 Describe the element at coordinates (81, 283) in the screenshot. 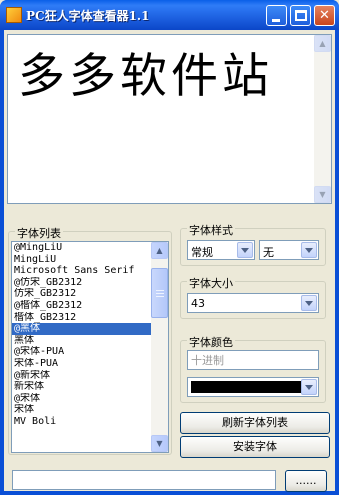

I see `font-list-item: @仿宋_GB2312` at that location.